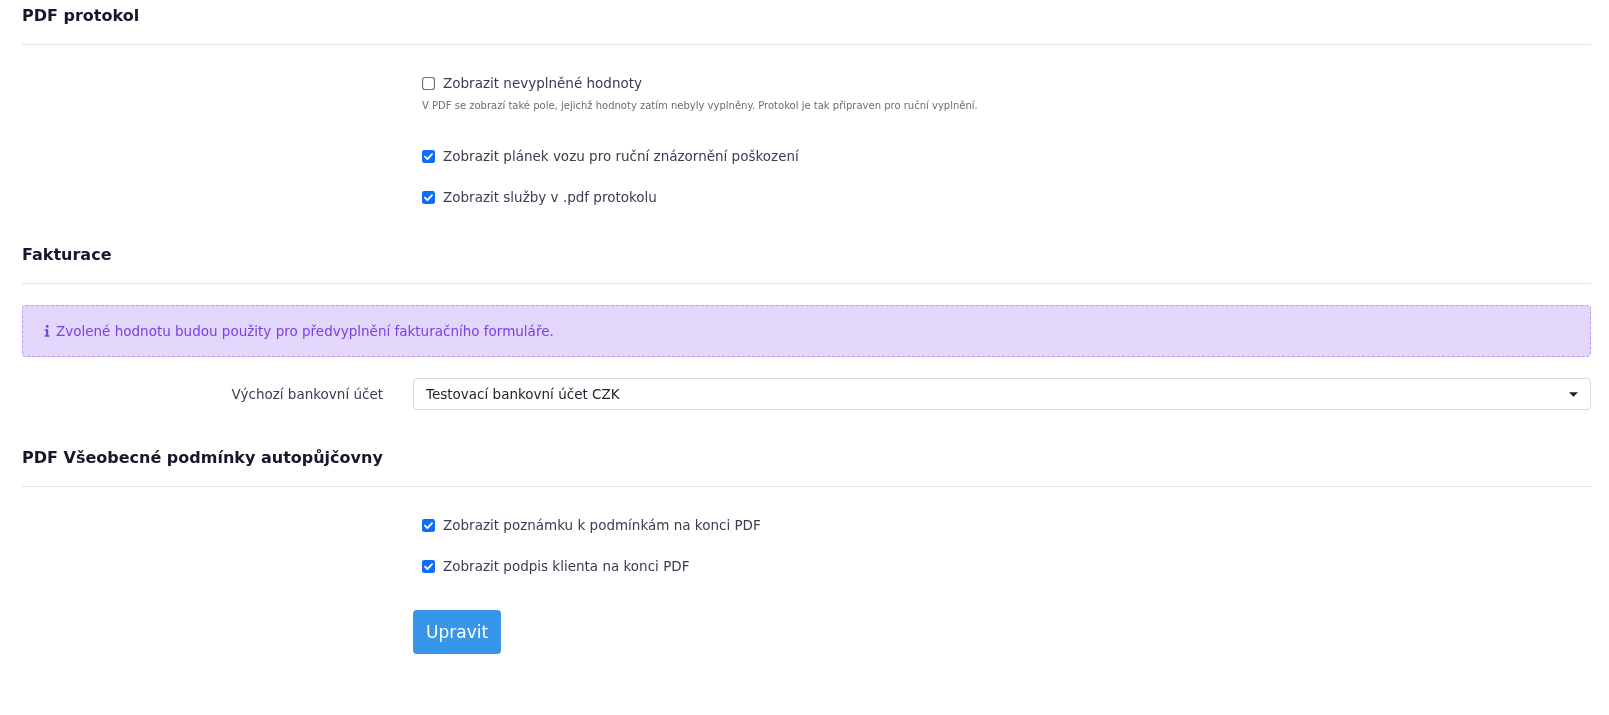  Describe the element at coordinates (67, 255) in the screenshot. I see `section-heading: Fakturace` at that location.